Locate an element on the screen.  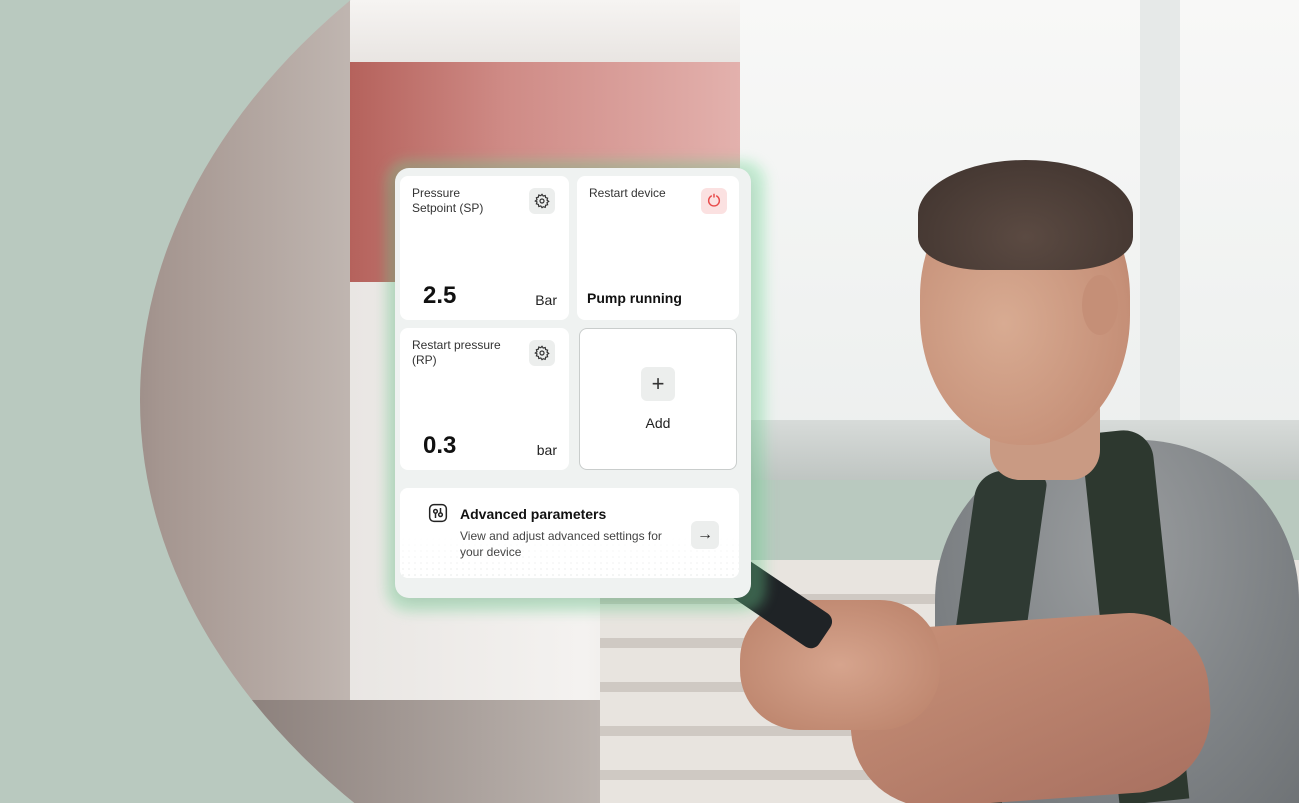
floor is located at coordinates (370, 751).